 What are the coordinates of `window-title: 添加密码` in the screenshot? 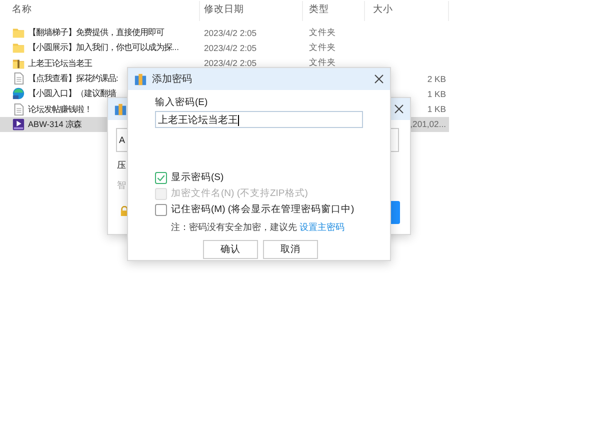 It's located at (172, 79).